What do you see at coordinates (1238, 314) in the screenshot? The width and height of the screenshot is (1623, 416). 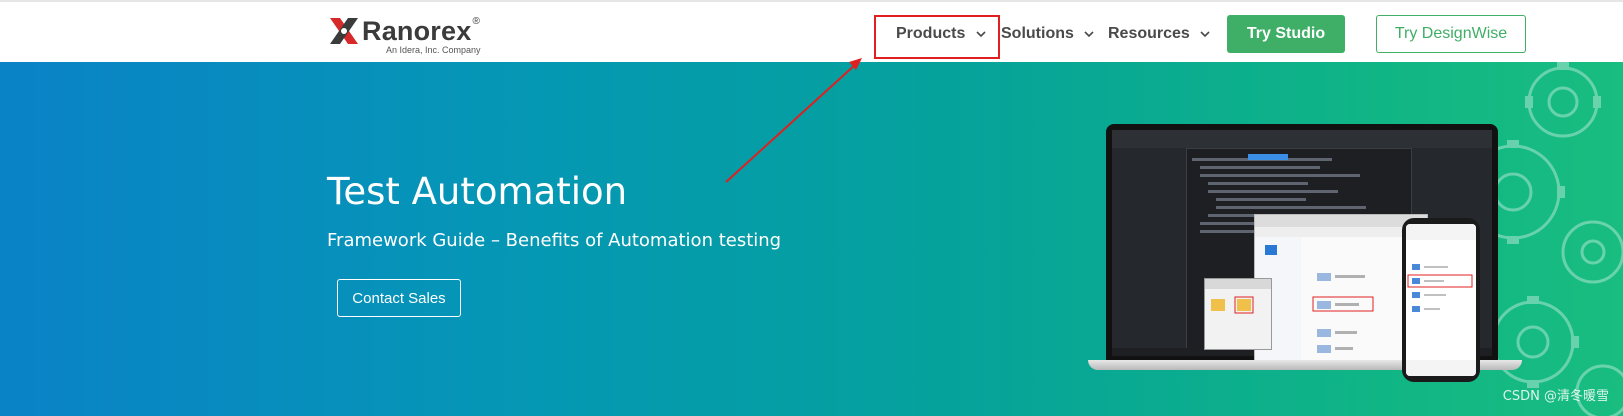 I see `file-explorer-mockup` at bounding box center [1238, 314].